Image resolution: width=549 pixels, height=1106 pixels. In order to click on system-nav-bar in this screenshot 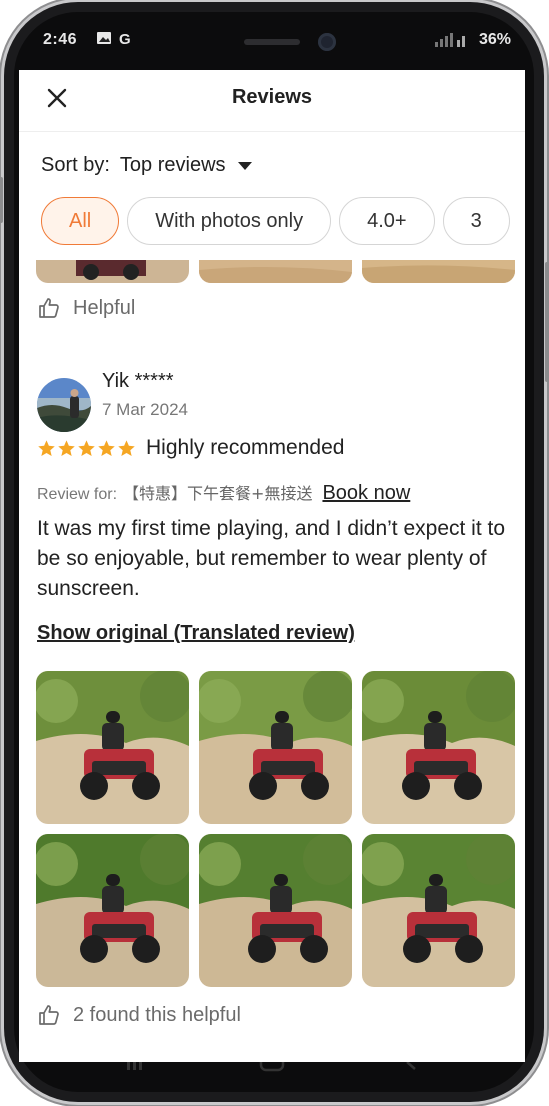, I will do `click(272, 1068)`.